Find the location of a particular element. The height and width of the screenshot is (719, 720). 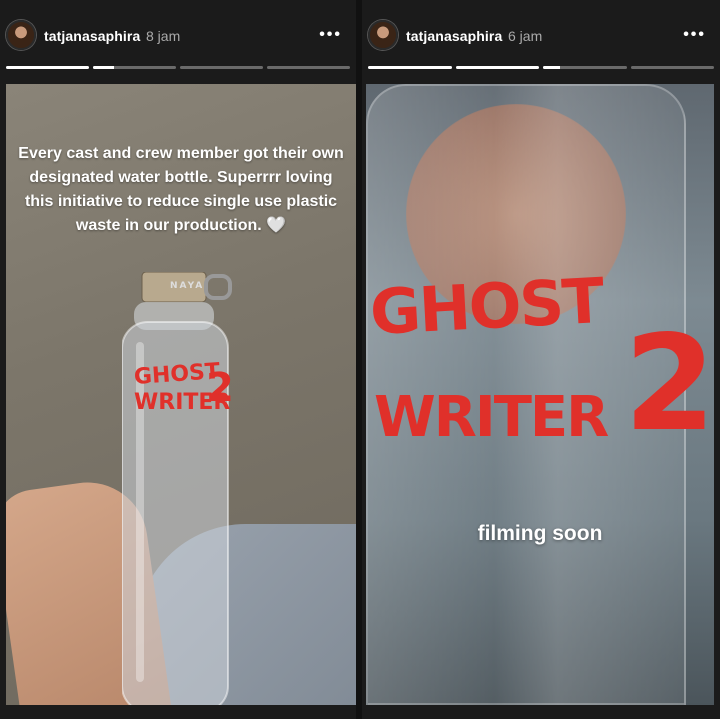

story-header: tatjanasaphira 8 jam ••• is located at coordinates (178, 39).